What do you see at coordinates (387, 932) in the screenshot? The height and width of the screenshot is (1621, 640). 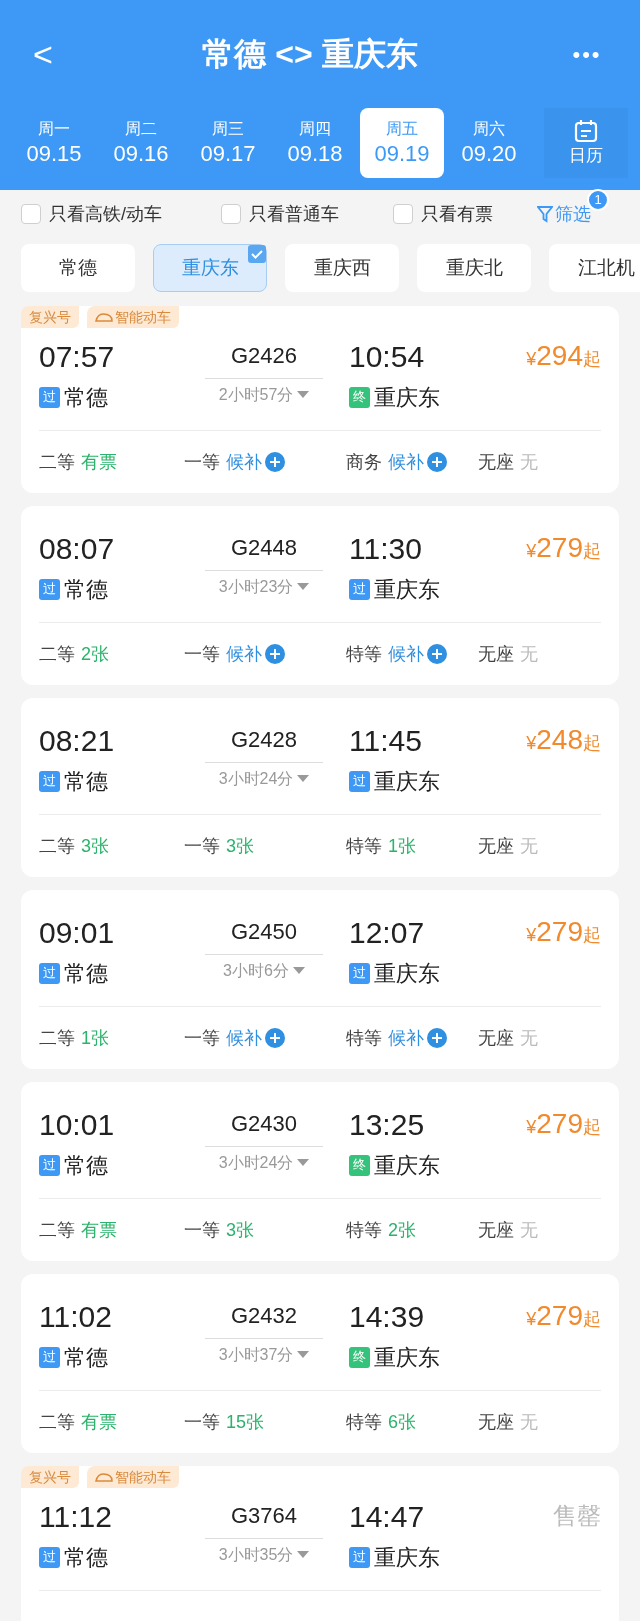 I see `arrival-time: 12:07` at bounding box center [387, 932].